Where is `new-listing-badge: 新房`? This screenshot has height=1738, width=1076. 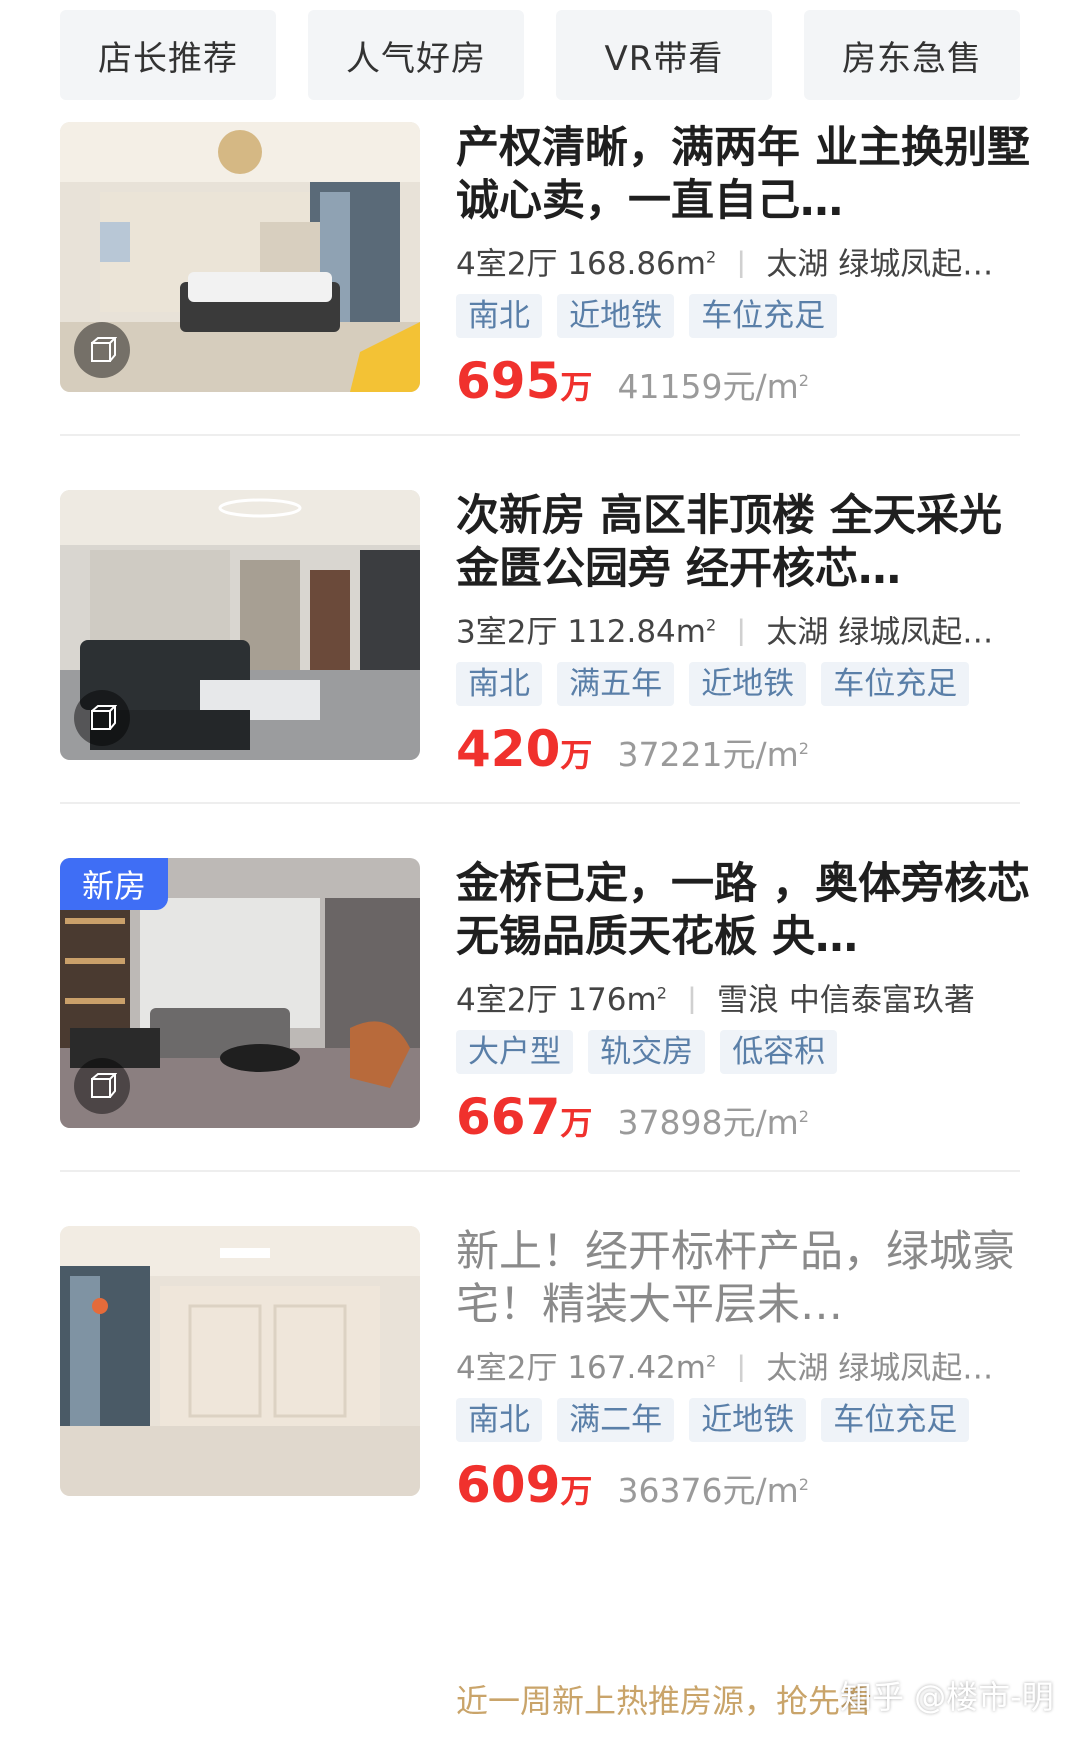
new-listing-badge: 新房 is located at coordinates (114, 884).